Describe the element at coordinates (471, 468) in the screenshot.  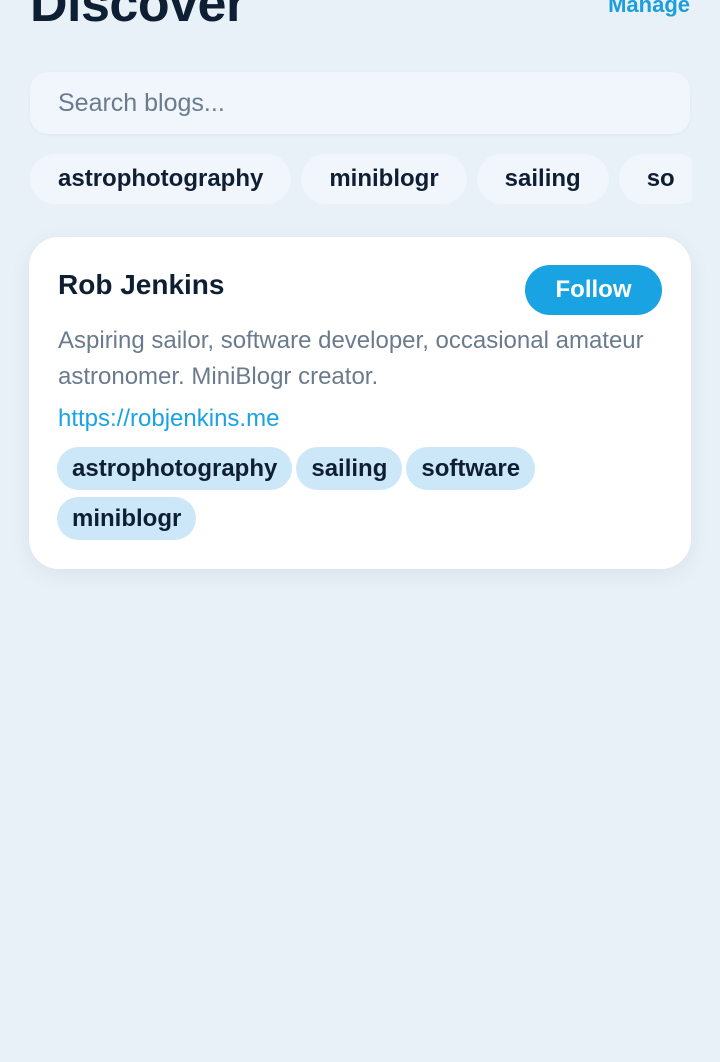
I see `blog-tag-software: software` at that location.